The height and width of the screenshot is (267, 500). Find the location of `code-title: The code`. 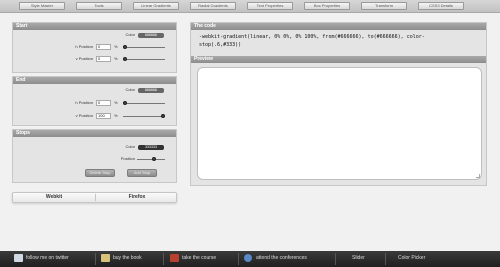

code-title: The code is located at coordinates (338, 26).